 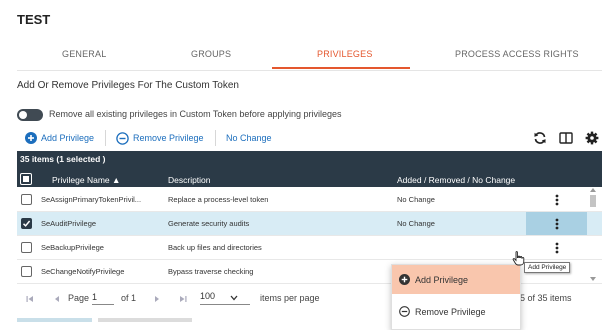 What do you see at coordinates (57, 299) in the screenshot?
I see `previous-page-icon` at bounding box center [57, 299].